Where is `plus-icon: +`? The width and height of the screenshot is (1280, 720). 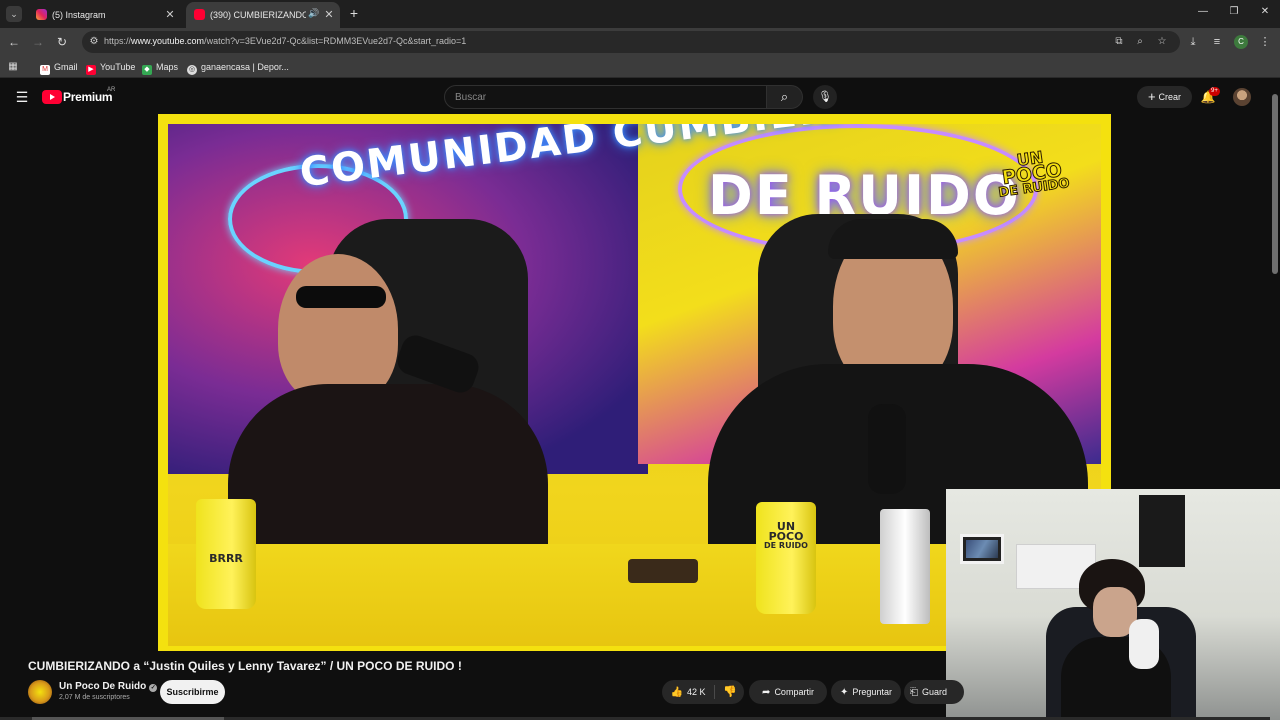
plus-icon: + is located at coordinates (1151, 96).